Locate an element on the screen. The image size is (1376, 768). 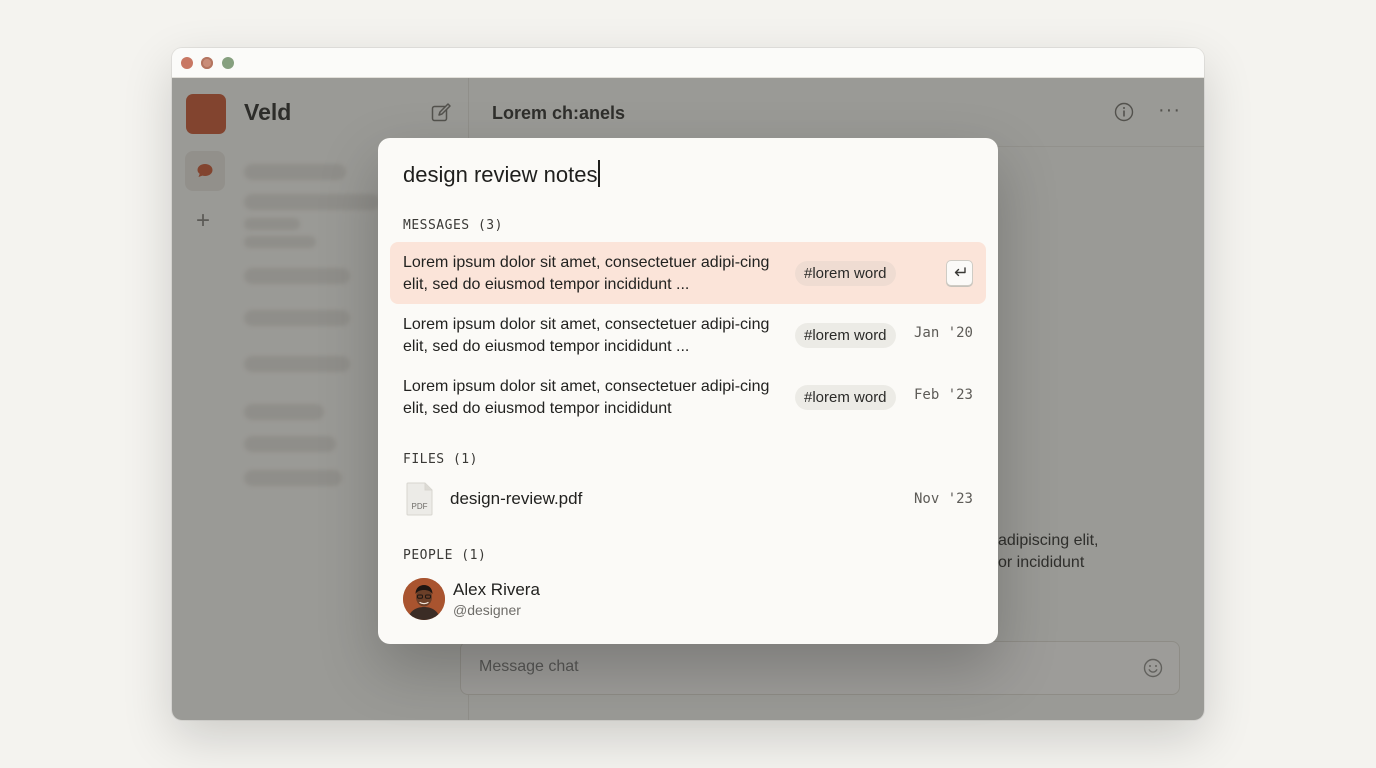
minimize-window-button is located at coordinates (207, 63).